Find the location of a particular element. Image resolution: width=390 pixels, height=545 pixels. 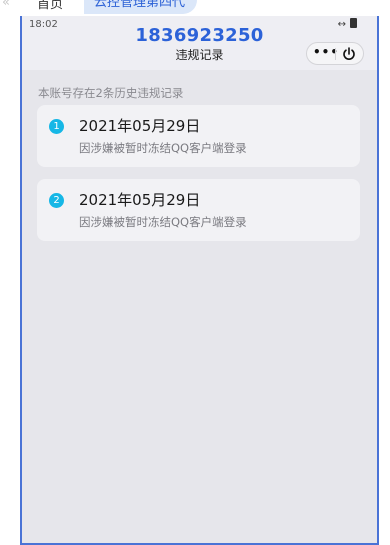

tab-cloud-control: 云控管理第四代 is located at coordinates (141, 7).